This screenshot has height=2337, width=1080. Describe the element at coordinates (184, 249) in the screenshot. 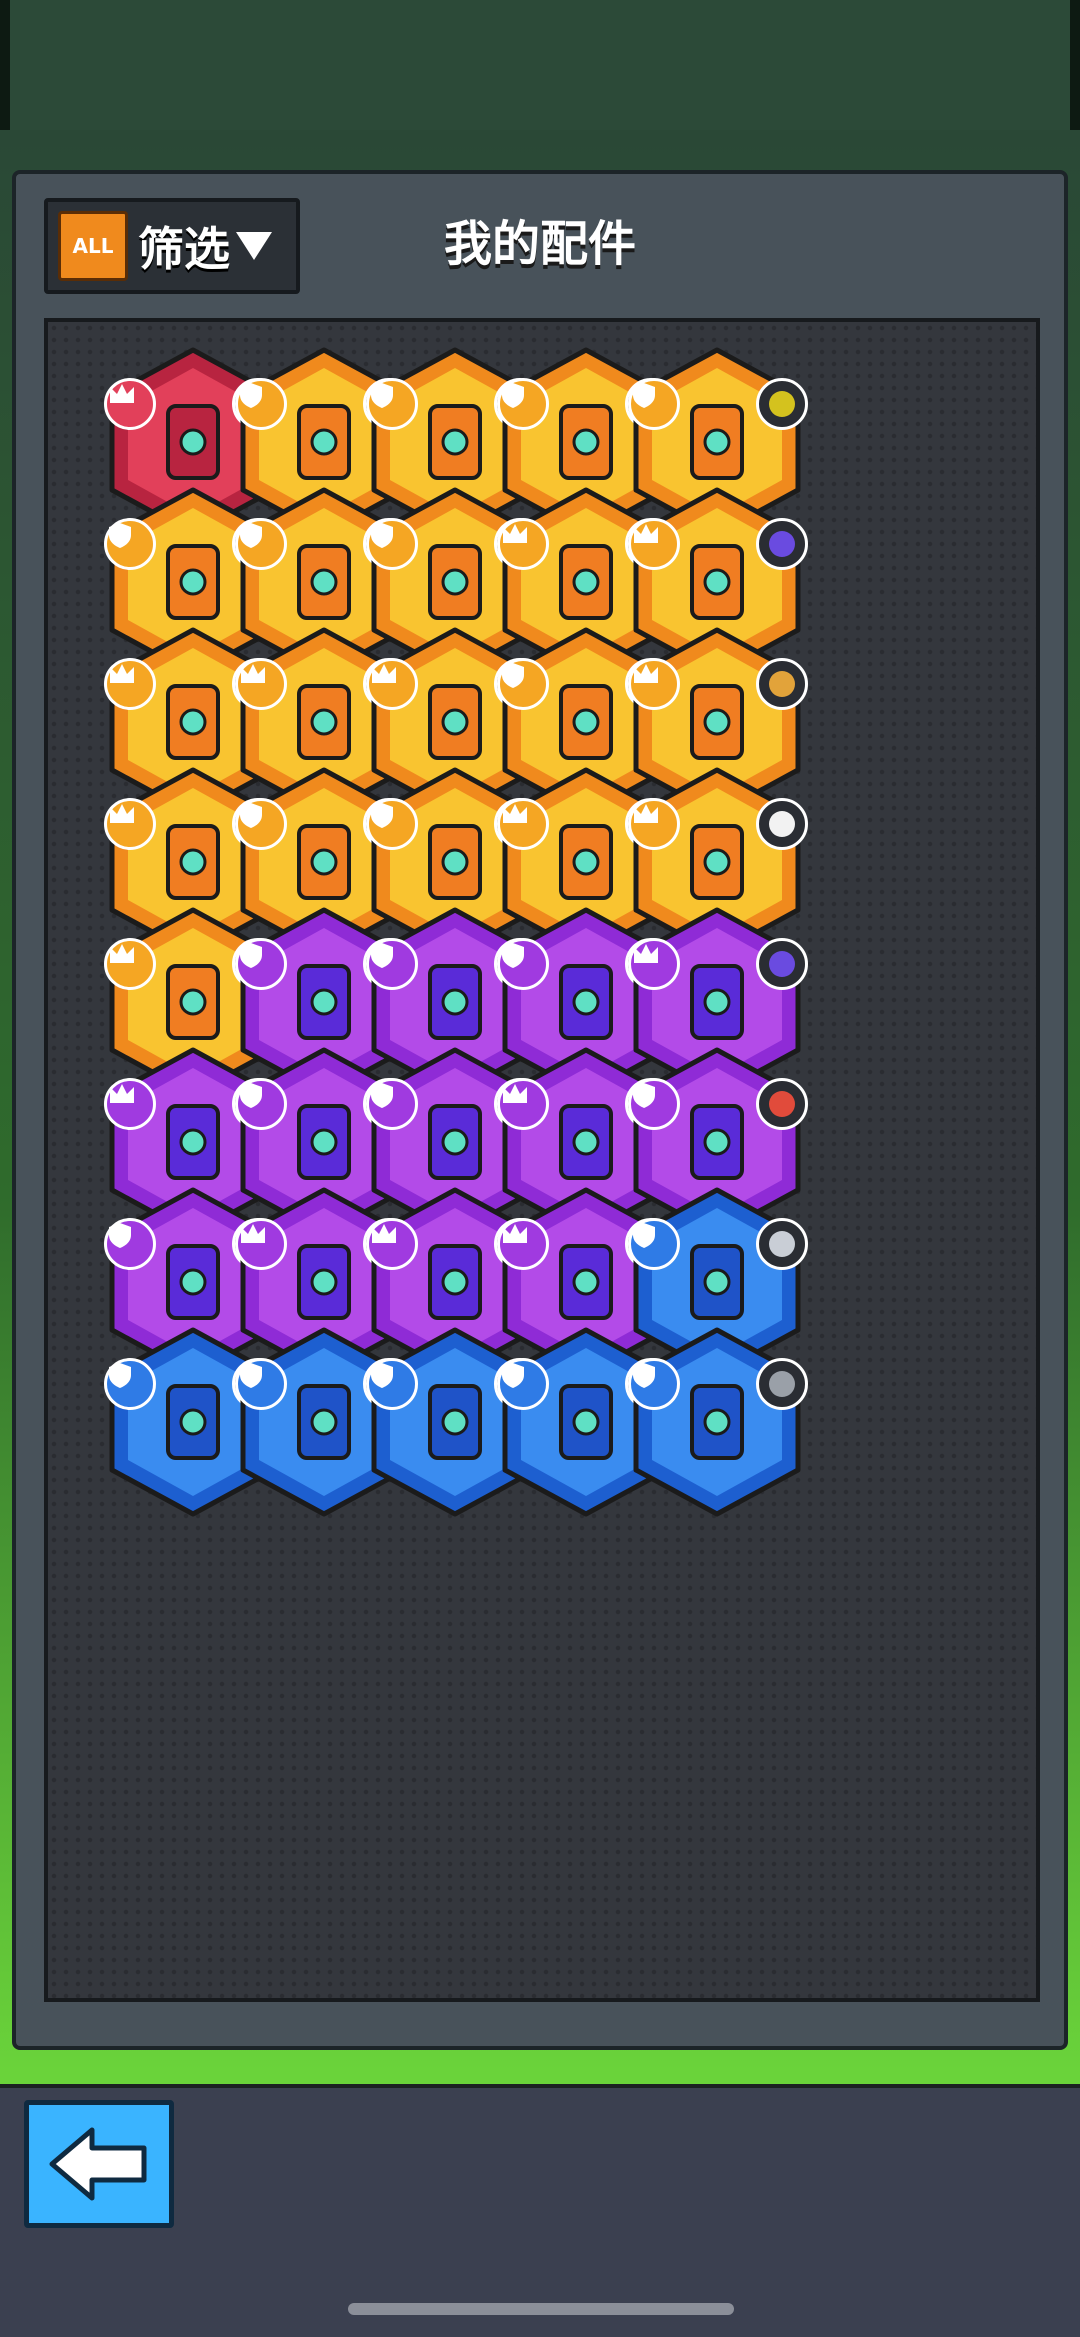

I see `filter-label: 筛选` at that location.